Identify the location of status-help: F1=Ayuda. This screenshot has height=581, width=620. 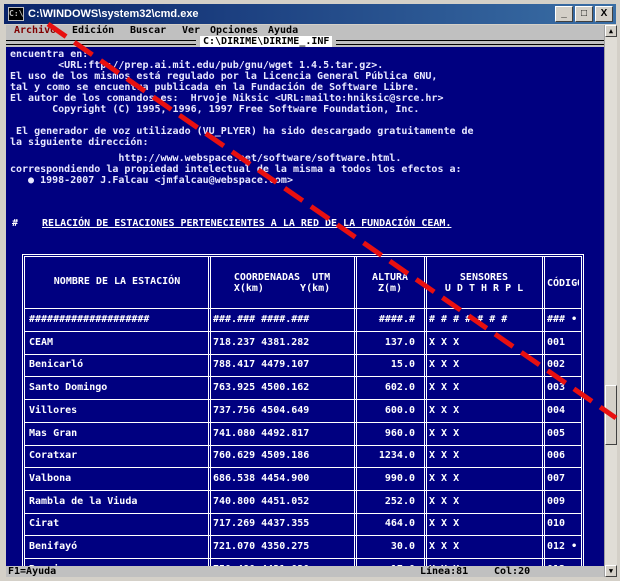
(32, 571).